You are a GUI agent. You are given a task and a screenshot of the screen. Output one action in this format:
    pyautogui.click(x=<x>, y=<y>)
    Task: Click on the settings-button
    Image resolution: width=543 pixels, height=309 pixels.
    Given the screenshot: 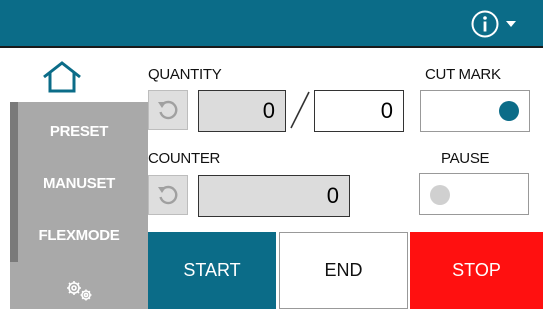 What is the action you would take?
    pyautogui.click(x=80, y=291)
    